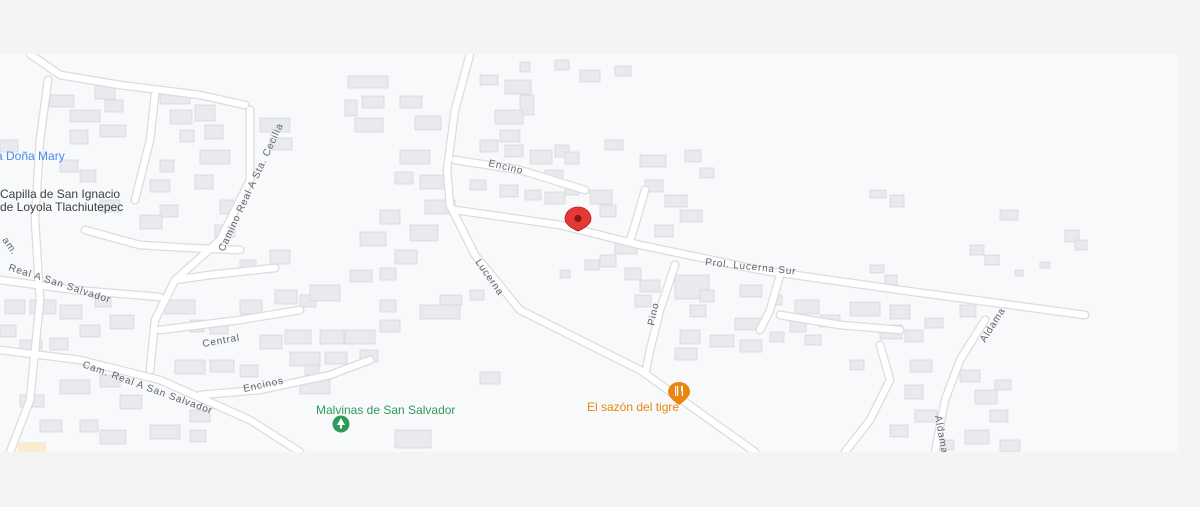  Describe the element at coordinates (60, 194) in the screenshot. I see `place-label-capilla-line1: Capilla de San Ignacio` at that location.